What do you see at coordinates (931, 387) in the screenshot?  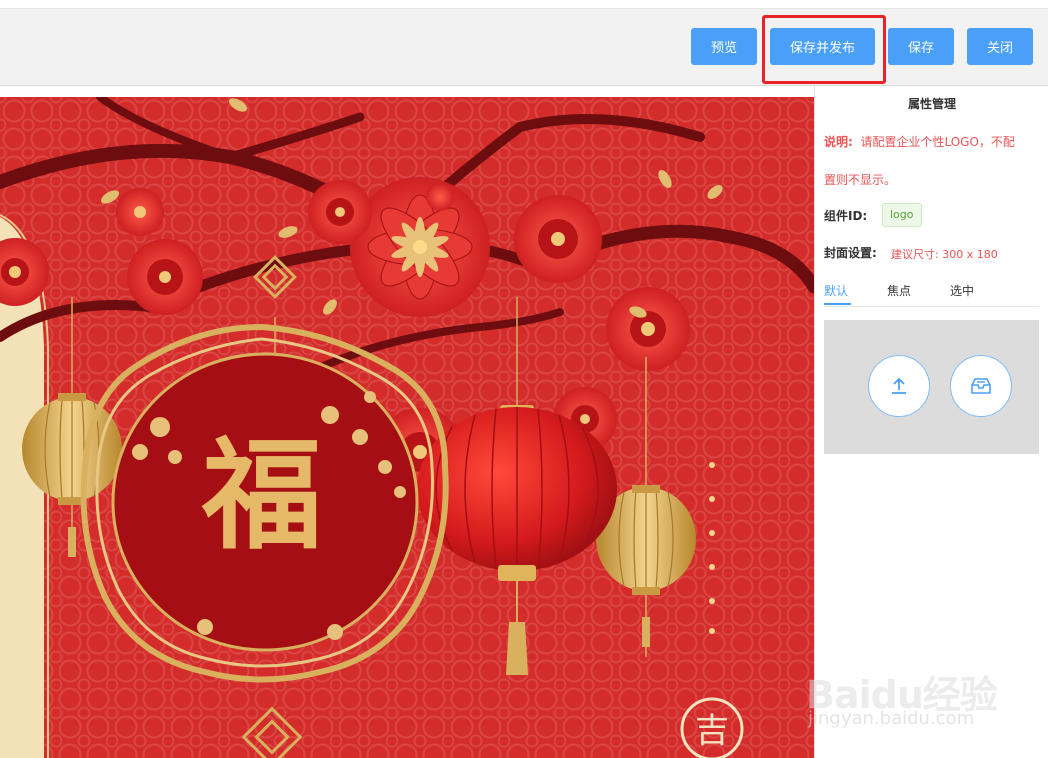 I see `cover-upload-area` at bounding box center [931, 387].